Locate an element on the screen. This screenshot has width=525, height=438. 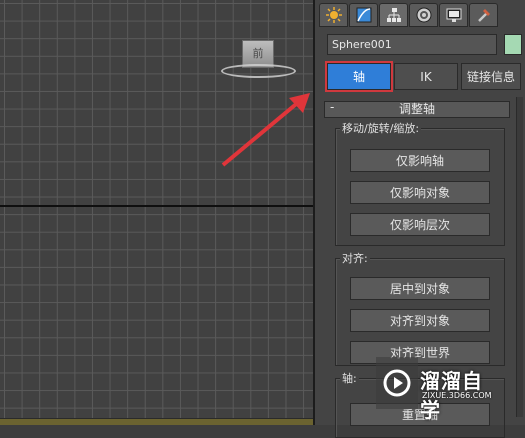
utilities-icon is located at coordinates (483, 15).